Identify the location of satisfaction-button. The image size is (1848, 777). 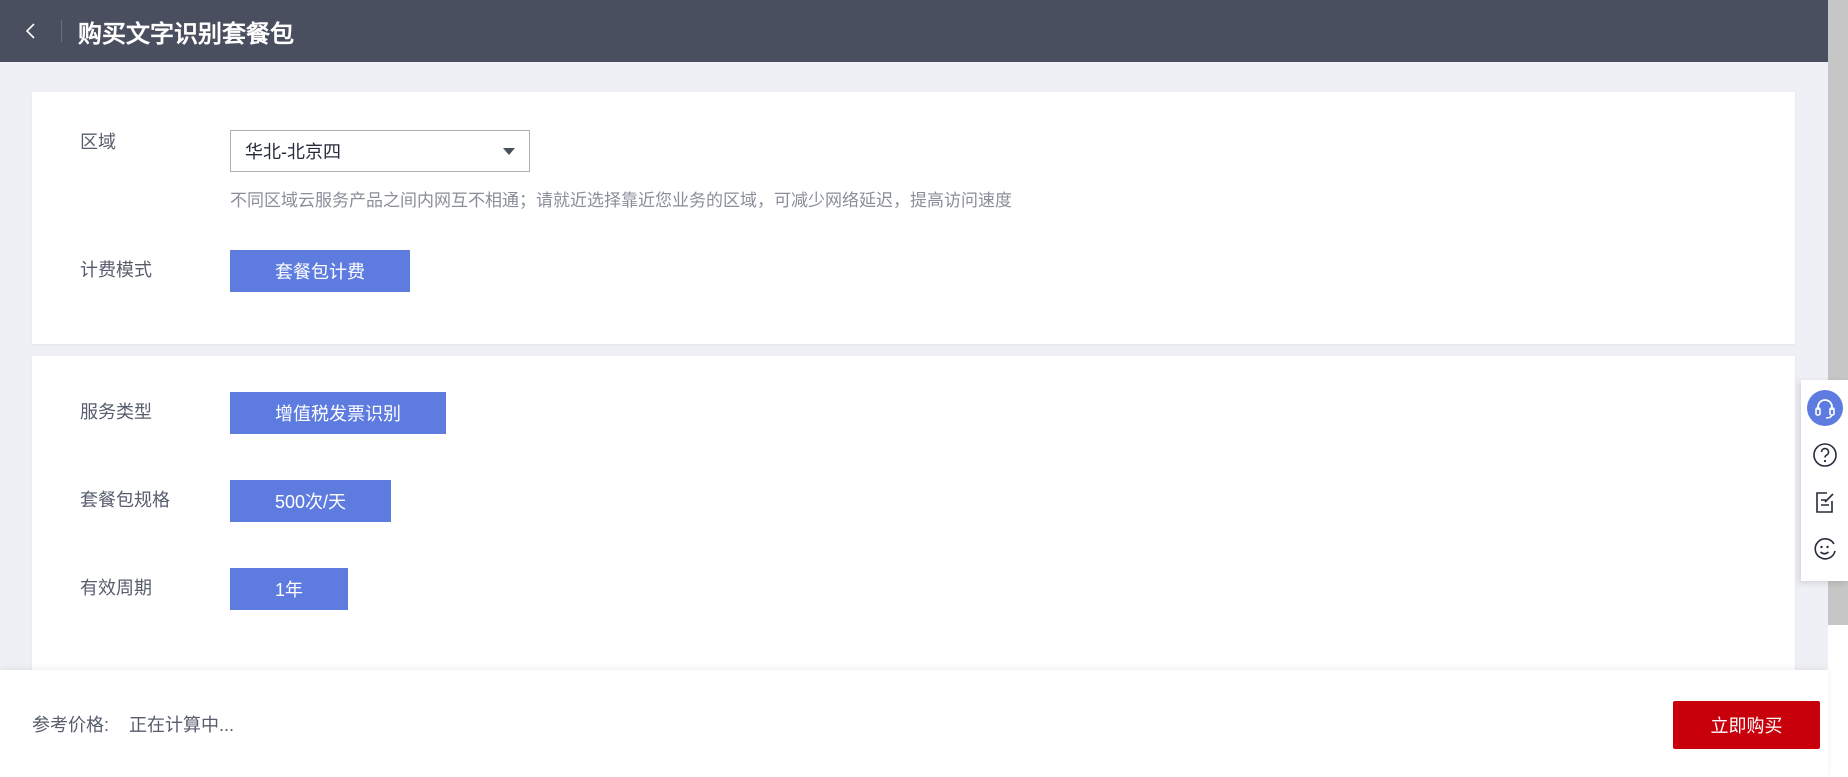
(1825, 549).